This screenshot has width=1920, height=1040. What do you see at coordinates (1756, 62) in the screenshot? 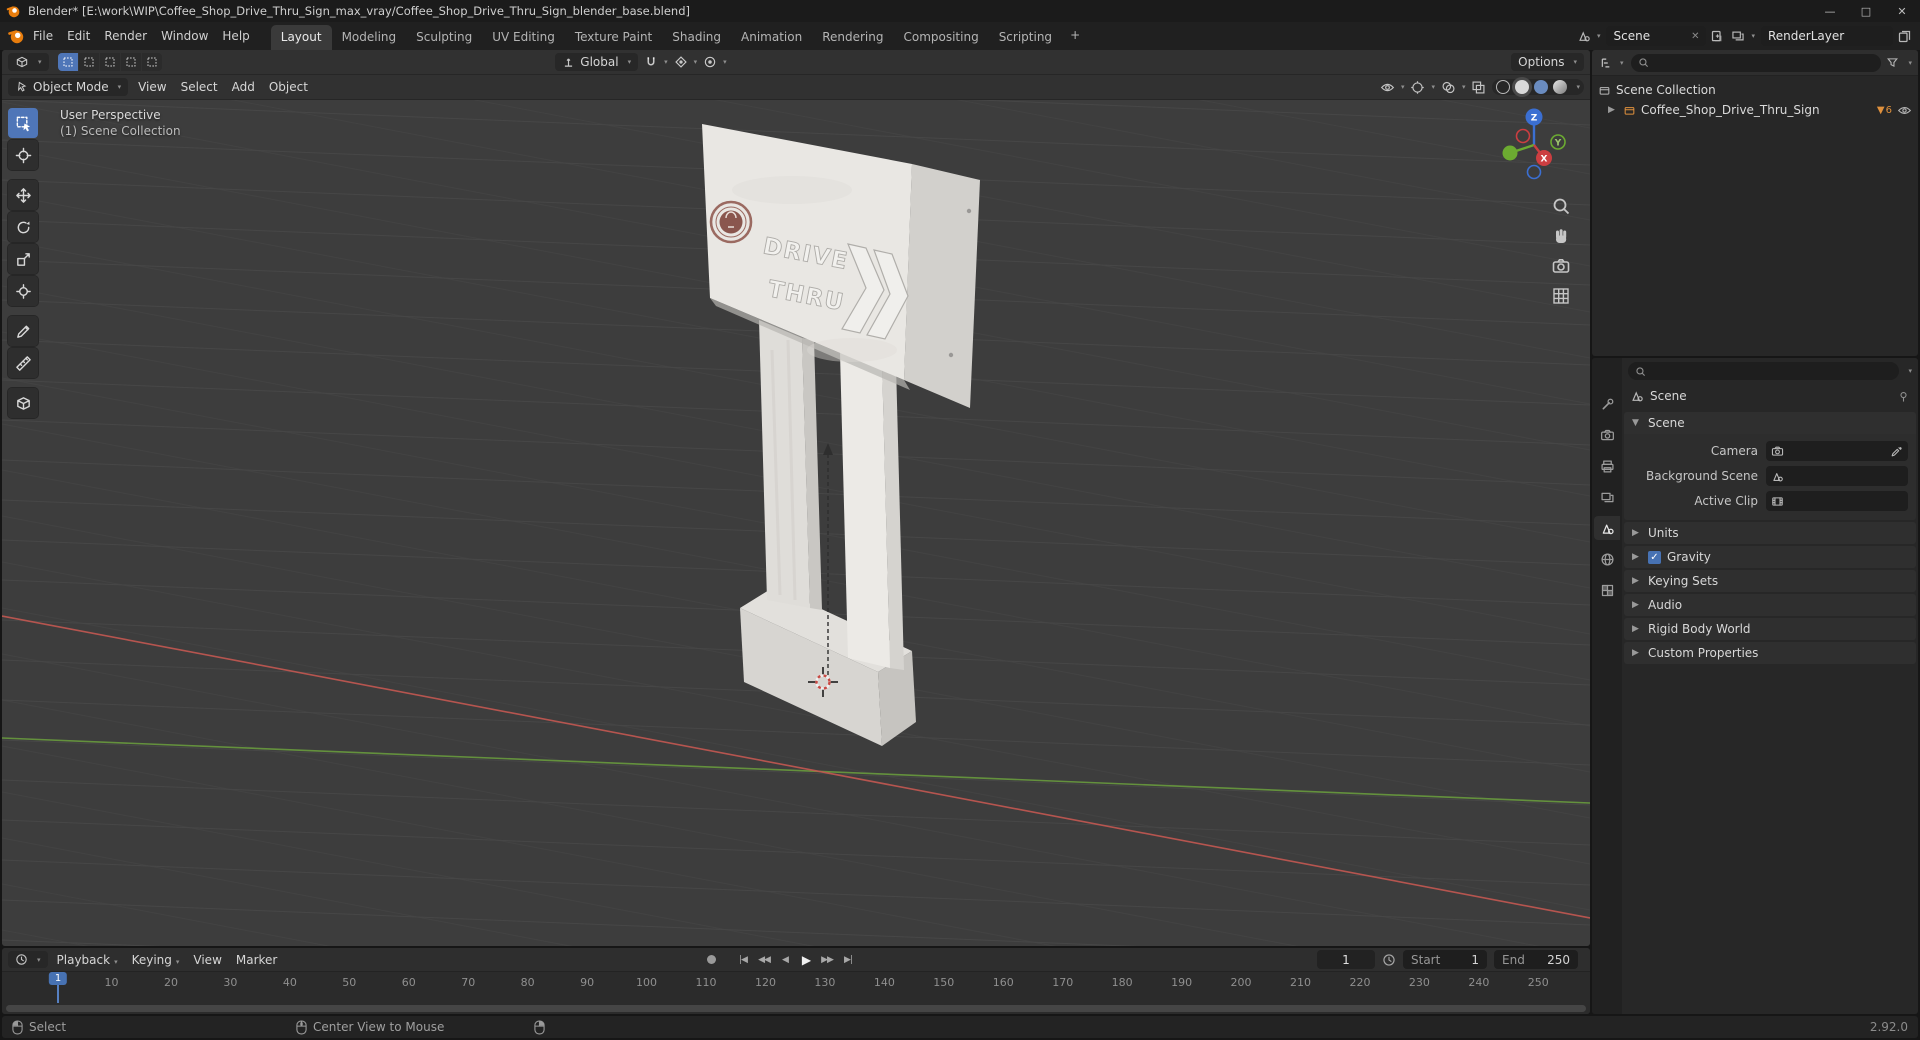
I see `outliner-search-field` at bounding box center [1756, 62].